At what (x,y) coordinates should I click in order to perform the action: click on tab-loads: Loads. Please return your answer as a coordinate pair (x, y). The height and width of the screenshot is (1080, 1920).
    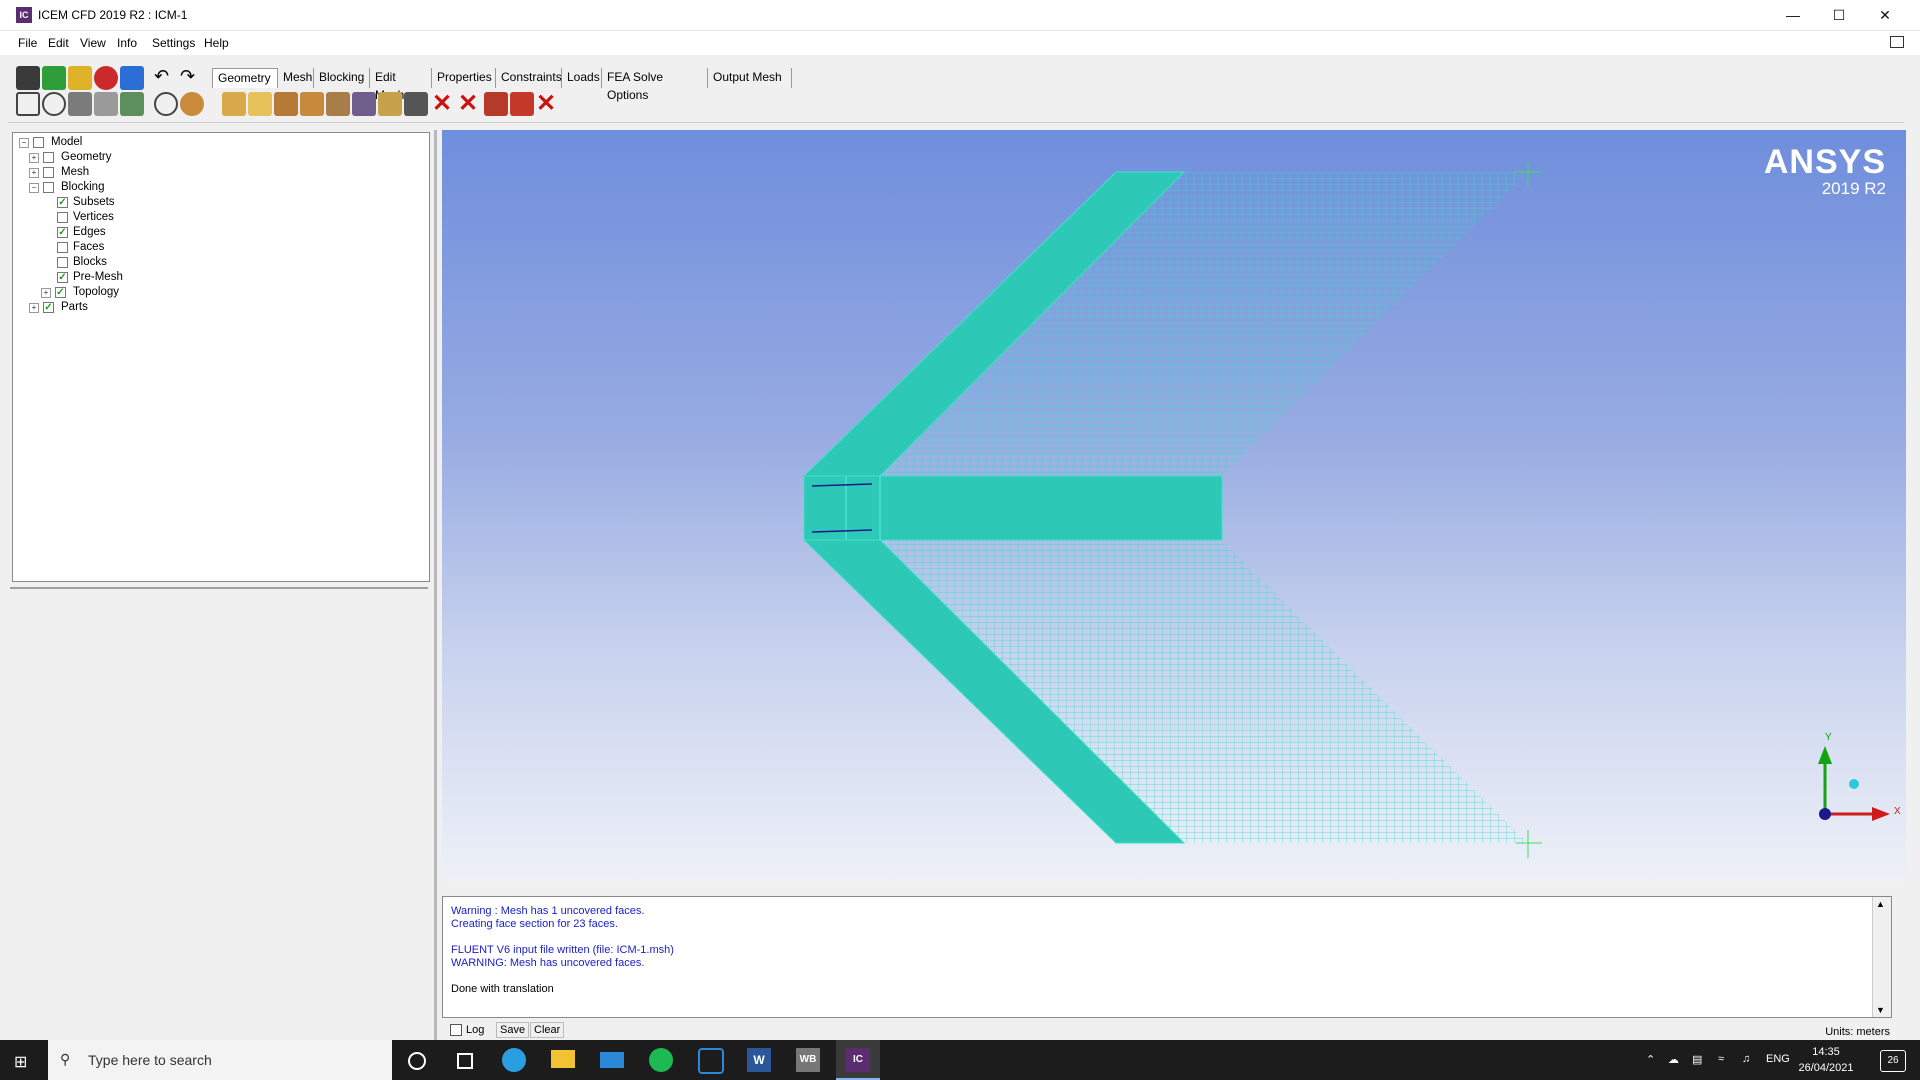
    Looking at the image, I should click on (582, 78).